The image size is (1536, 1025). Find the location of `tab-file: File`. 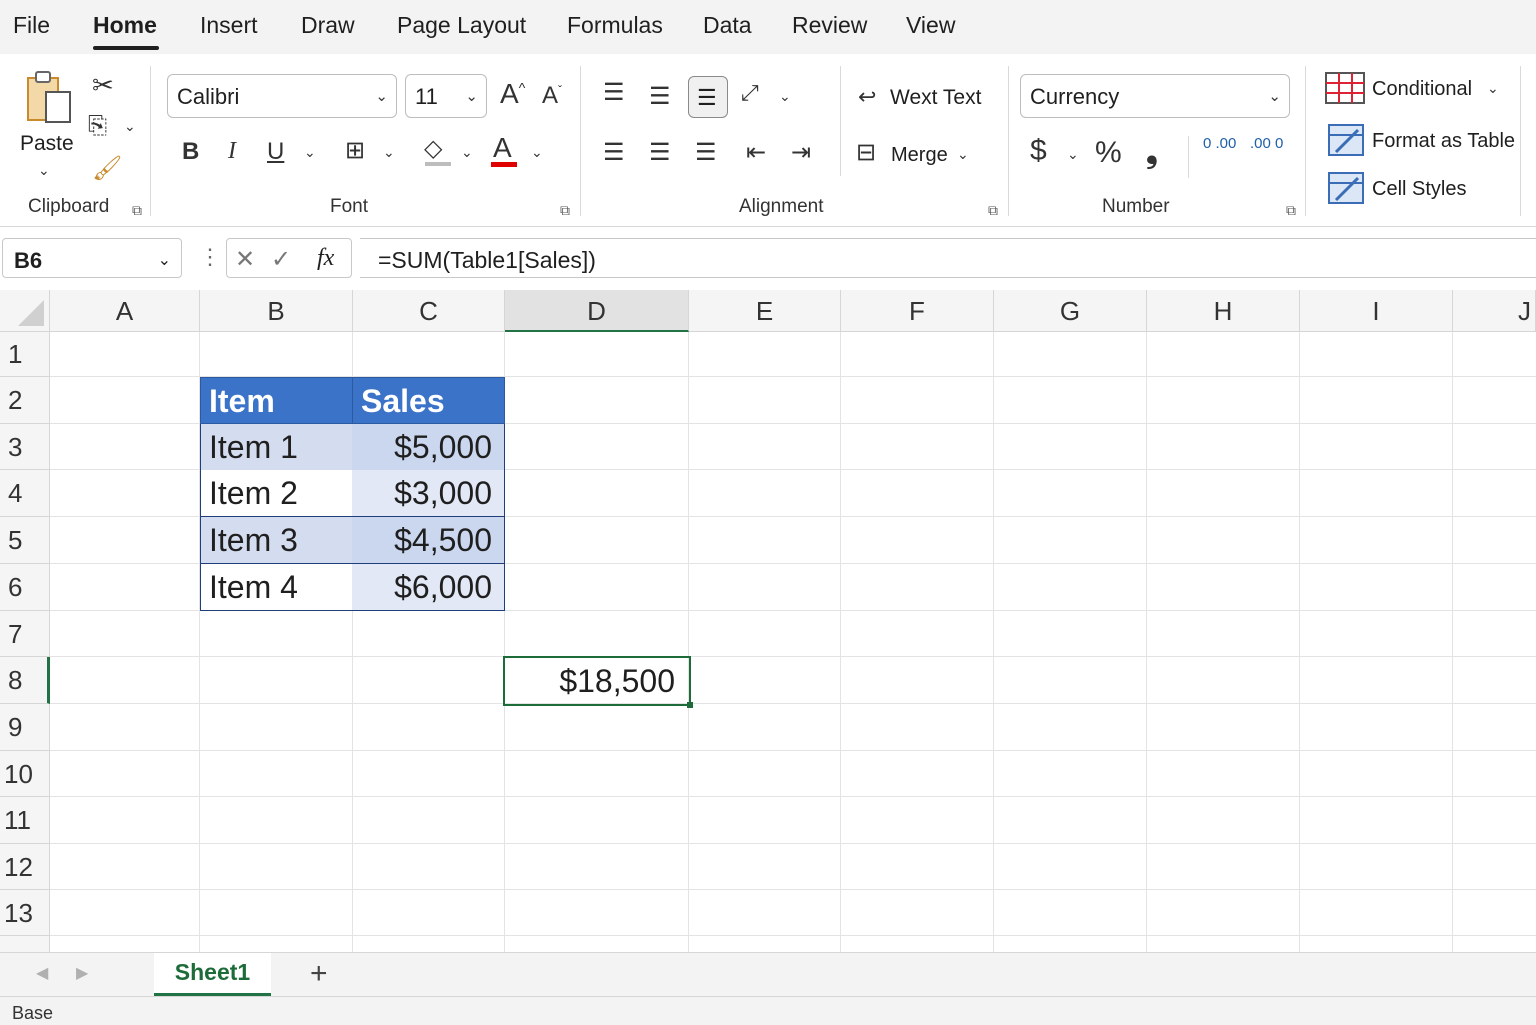

tab-file: File is located at coordinates (31, 25).